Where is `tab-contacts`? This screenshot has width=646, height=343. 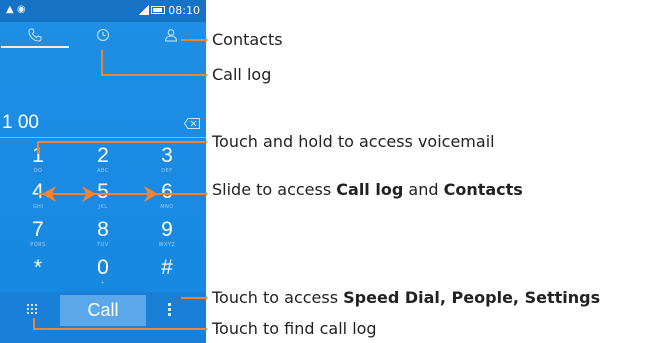
tab-contacts is located at coordinates (171, 35).